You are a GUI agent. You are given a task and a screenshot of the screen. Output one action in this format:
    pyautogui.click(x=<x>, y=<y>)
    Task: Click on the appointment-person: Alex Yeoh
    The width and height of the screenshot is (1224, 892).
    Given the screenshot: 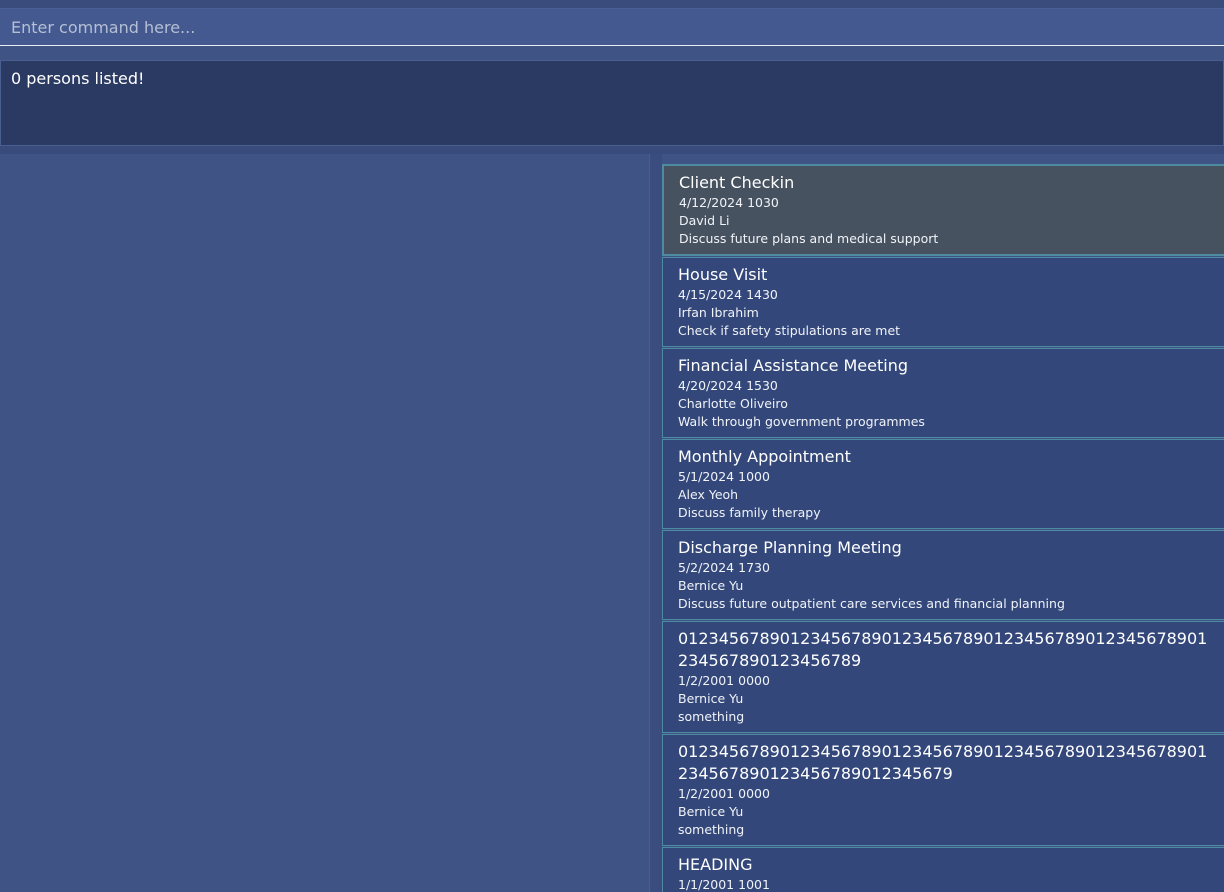 What is the action you would take?
    pyautogui.click(x=708, y=494)
    